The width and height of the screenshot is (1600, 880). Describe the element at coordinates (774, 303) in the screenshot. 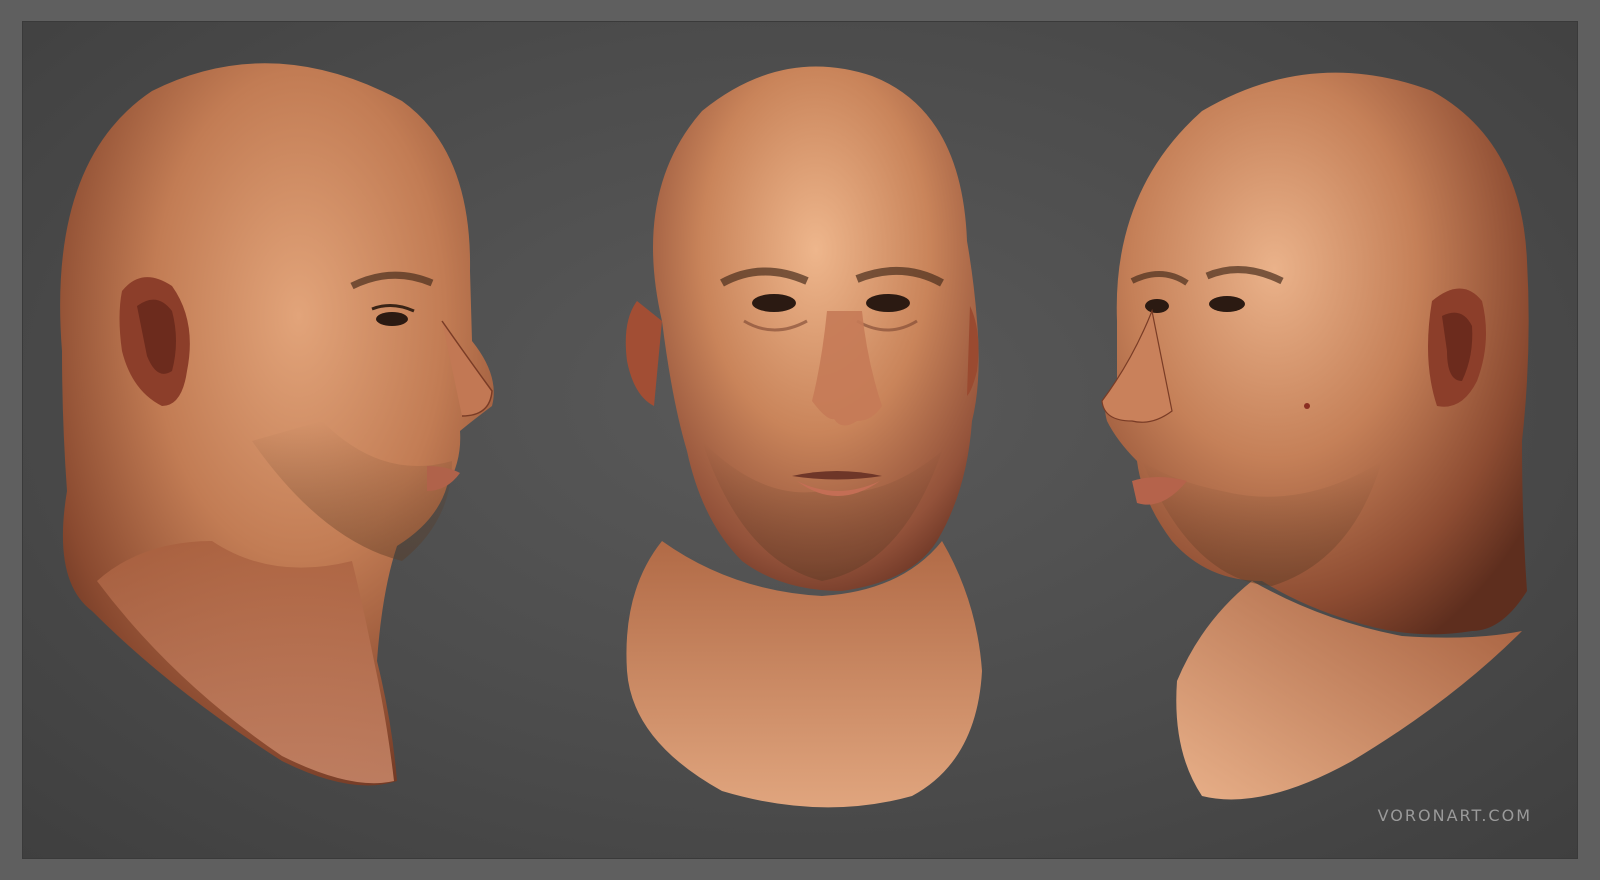

I see `eye-left` at that location.